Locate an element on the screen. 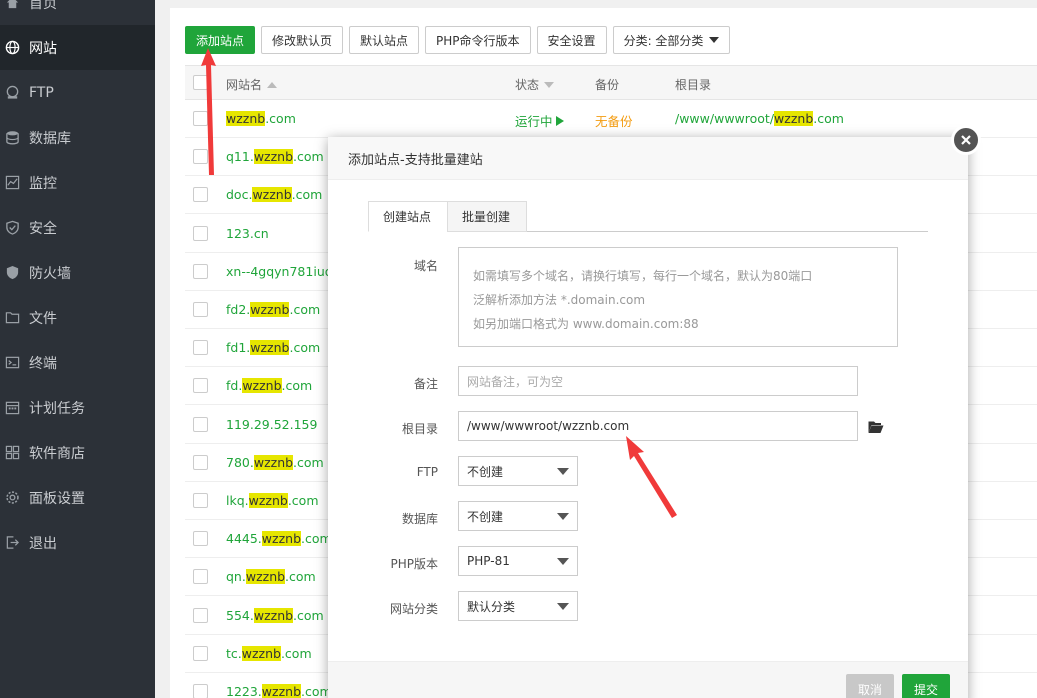 The height and width of the screenshot is (698, 1037). sidebar-item-monitor: 监控 is located at coordinates (77, 182).